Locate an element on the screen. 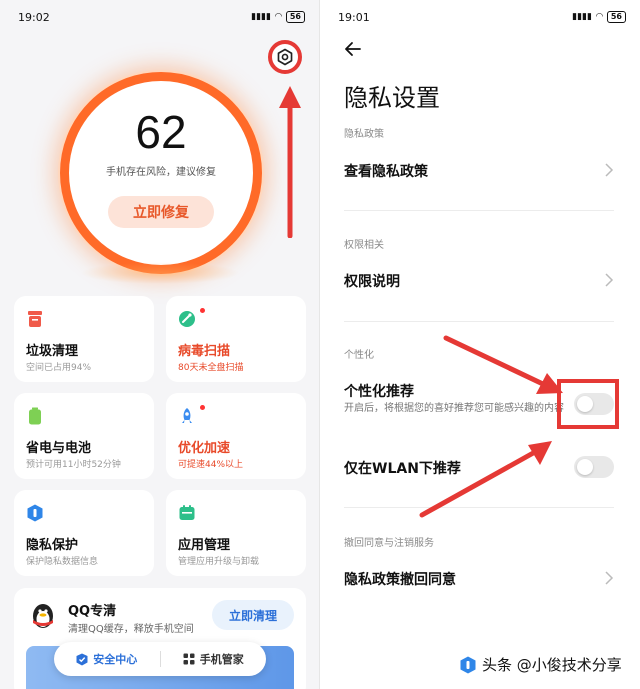 This screenshot has width=640, height=689. card-title: 省电与电池 is located at coordinates (59, 448).